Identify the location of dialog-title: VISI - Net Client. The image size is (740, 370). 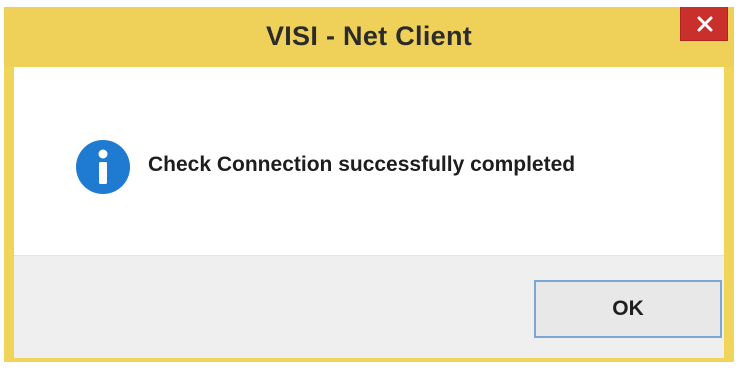
(369, 36).